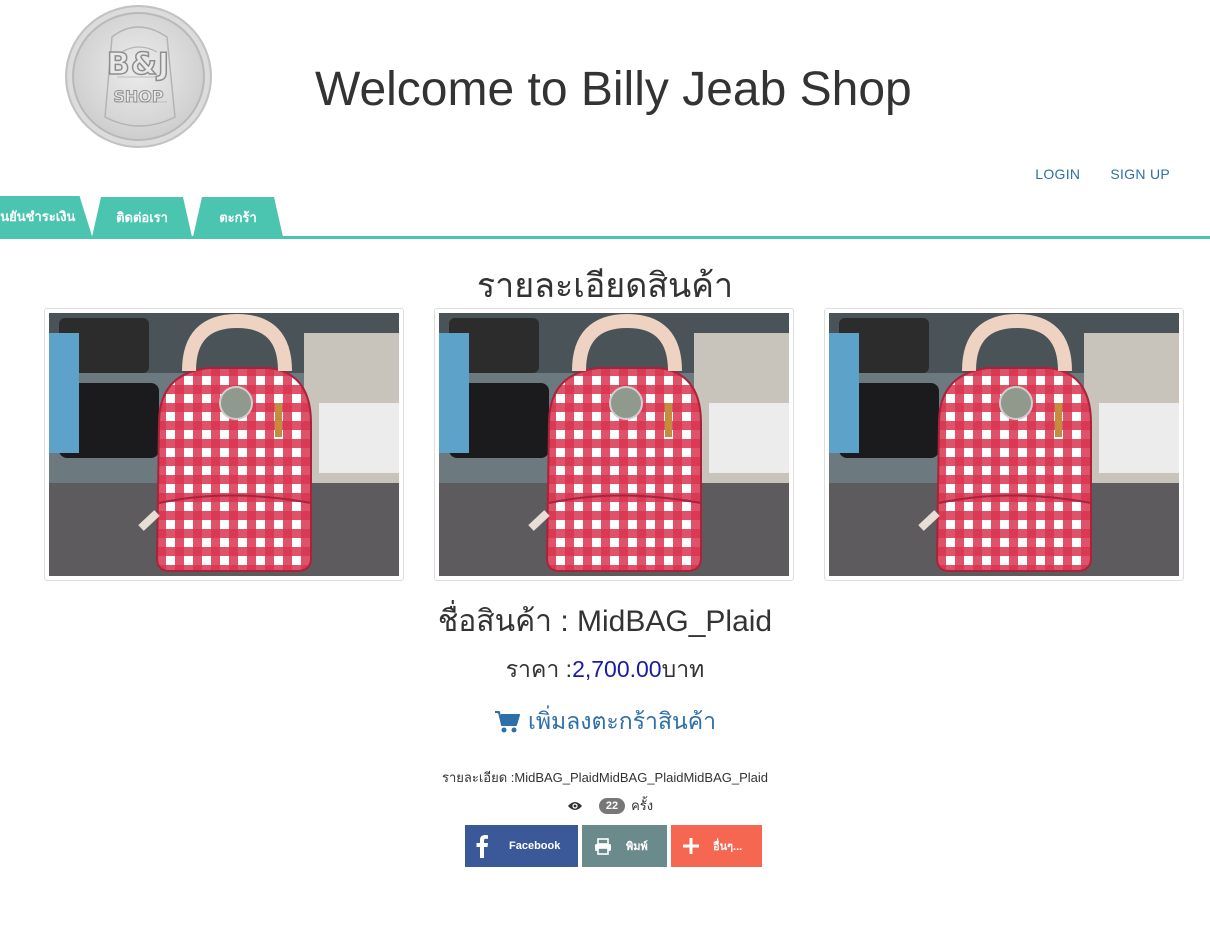 The height and width of the screenshot is (926, 1210). I want to click on shop-logo: B&J SHOP, so click(138, 76).